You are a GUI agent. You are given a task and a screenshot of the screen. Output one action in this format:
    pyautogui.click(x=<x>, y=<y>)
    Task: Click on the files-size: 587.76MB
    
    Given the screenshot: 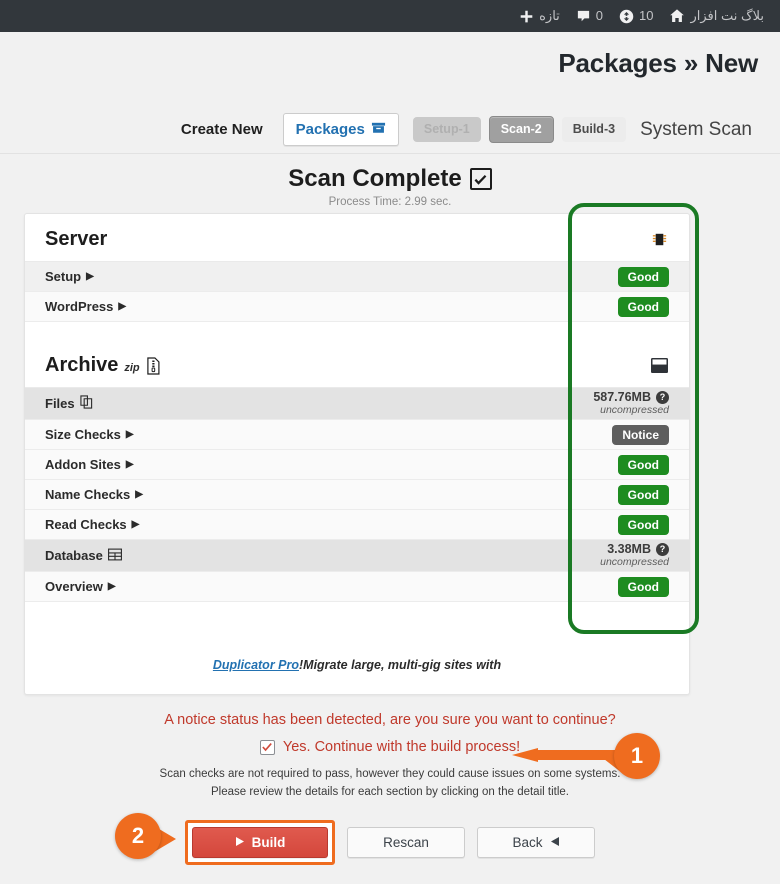 What is the action you would take?
    pyautogui.click(x=622, y=396)
    